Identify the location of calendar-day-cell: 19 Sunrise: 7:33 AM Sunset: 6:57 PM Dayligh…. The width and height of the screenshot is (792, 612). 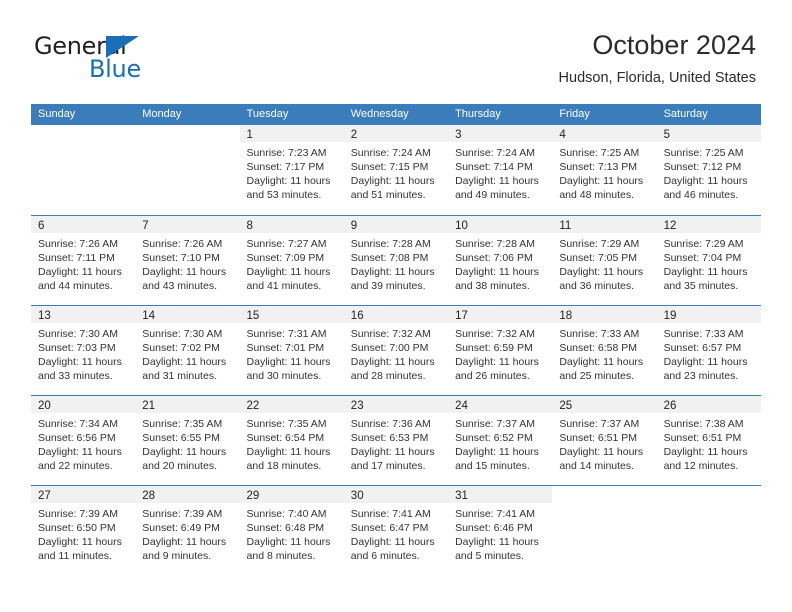
(708, 350).